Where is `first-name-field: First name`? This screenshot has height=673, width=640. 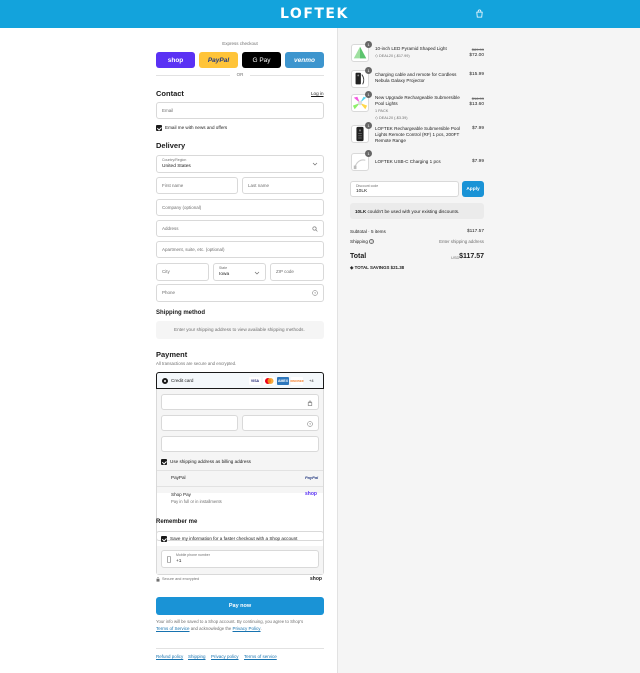 first-name-field: First name is located at coordinates (197, 185).